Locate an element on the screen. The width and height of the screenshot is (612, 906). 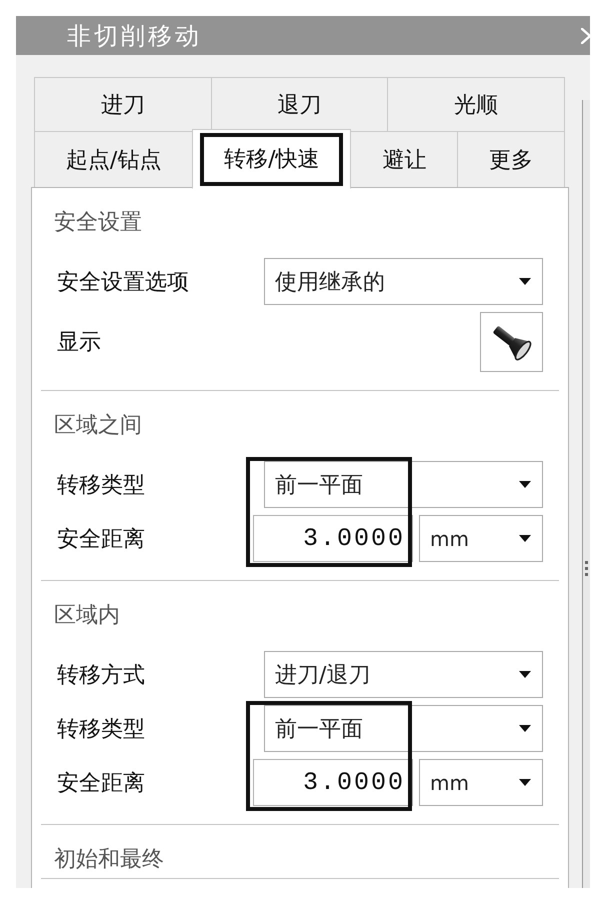
tab: 转移/快速 is located at coordinates (272, 159).